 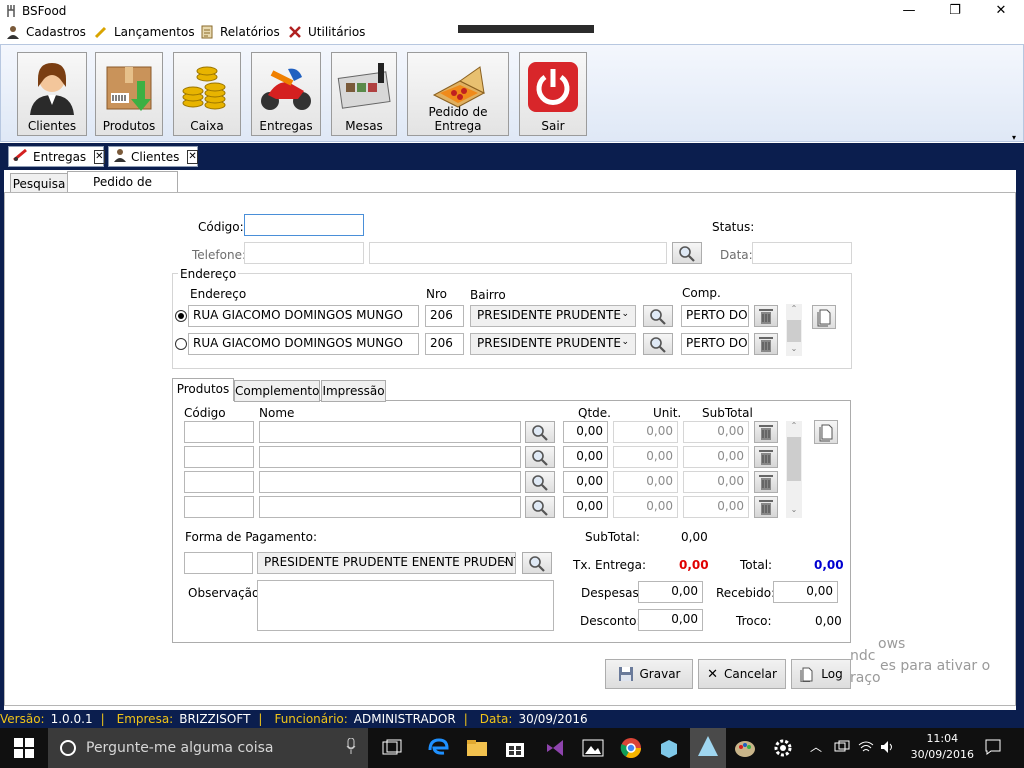 What do you see at coordinates (593, 748) in the screenshot?
I see `photos-icon` at bounding box center [593, 748].